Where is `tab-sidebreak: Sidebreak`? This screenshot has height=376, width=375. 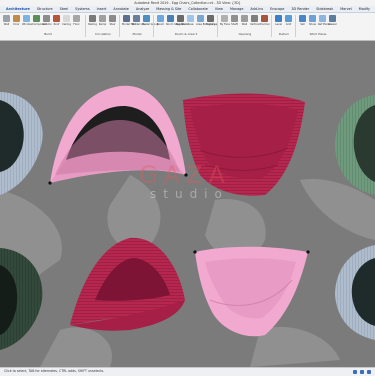
tab-sidebreak: Sidebreak is located at coordinates (324, 9).